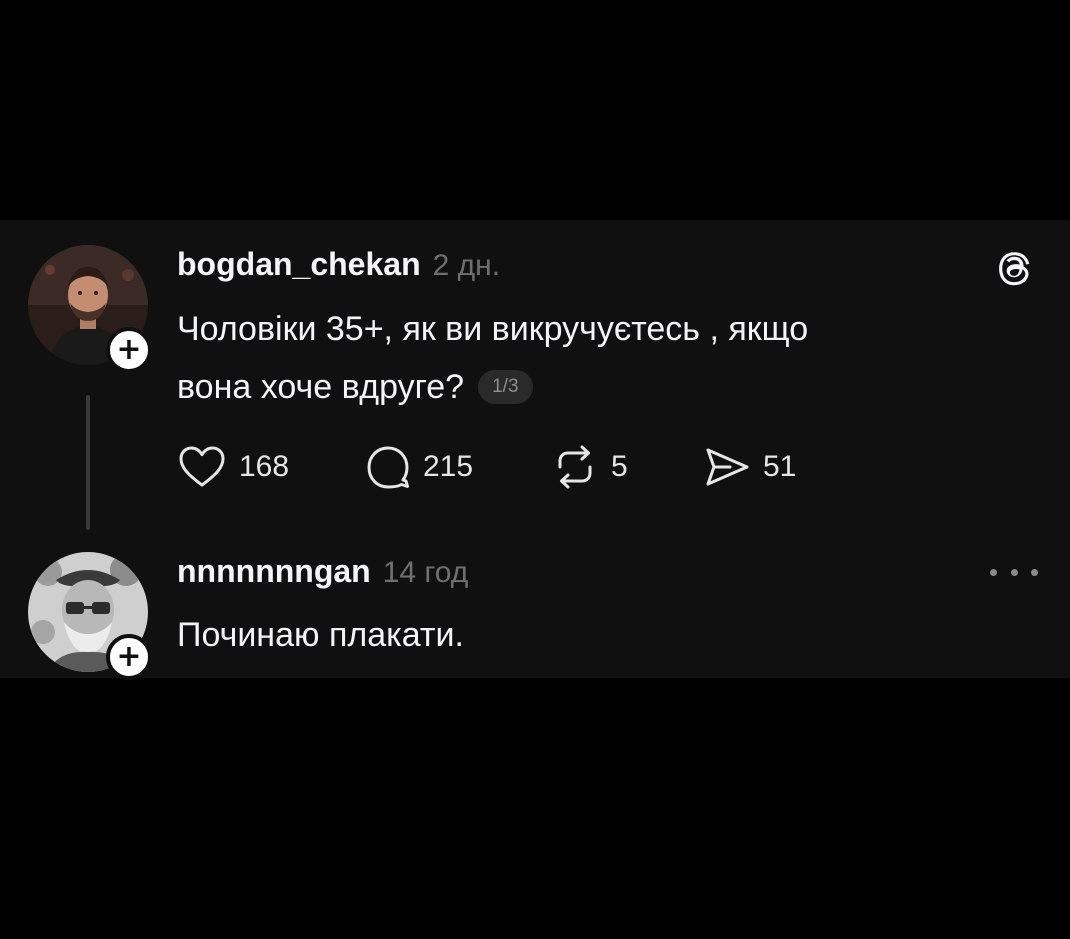 The width and height of the screenshot is (1070, 939). What do you see at coordinates (88, 462) in the screenshot?
I see `thread-connector-line` at bounding box center [88, 462].